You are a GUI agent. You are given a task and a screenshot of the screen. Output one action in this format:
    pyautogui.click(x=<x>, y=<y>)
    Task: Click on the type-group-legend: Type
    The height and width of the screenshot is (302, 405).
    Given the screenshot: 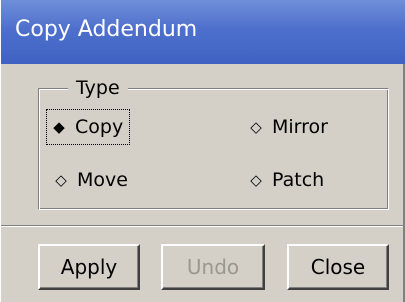 What is the action you would take?
    pyautogui.click(x=98, y=88)
    